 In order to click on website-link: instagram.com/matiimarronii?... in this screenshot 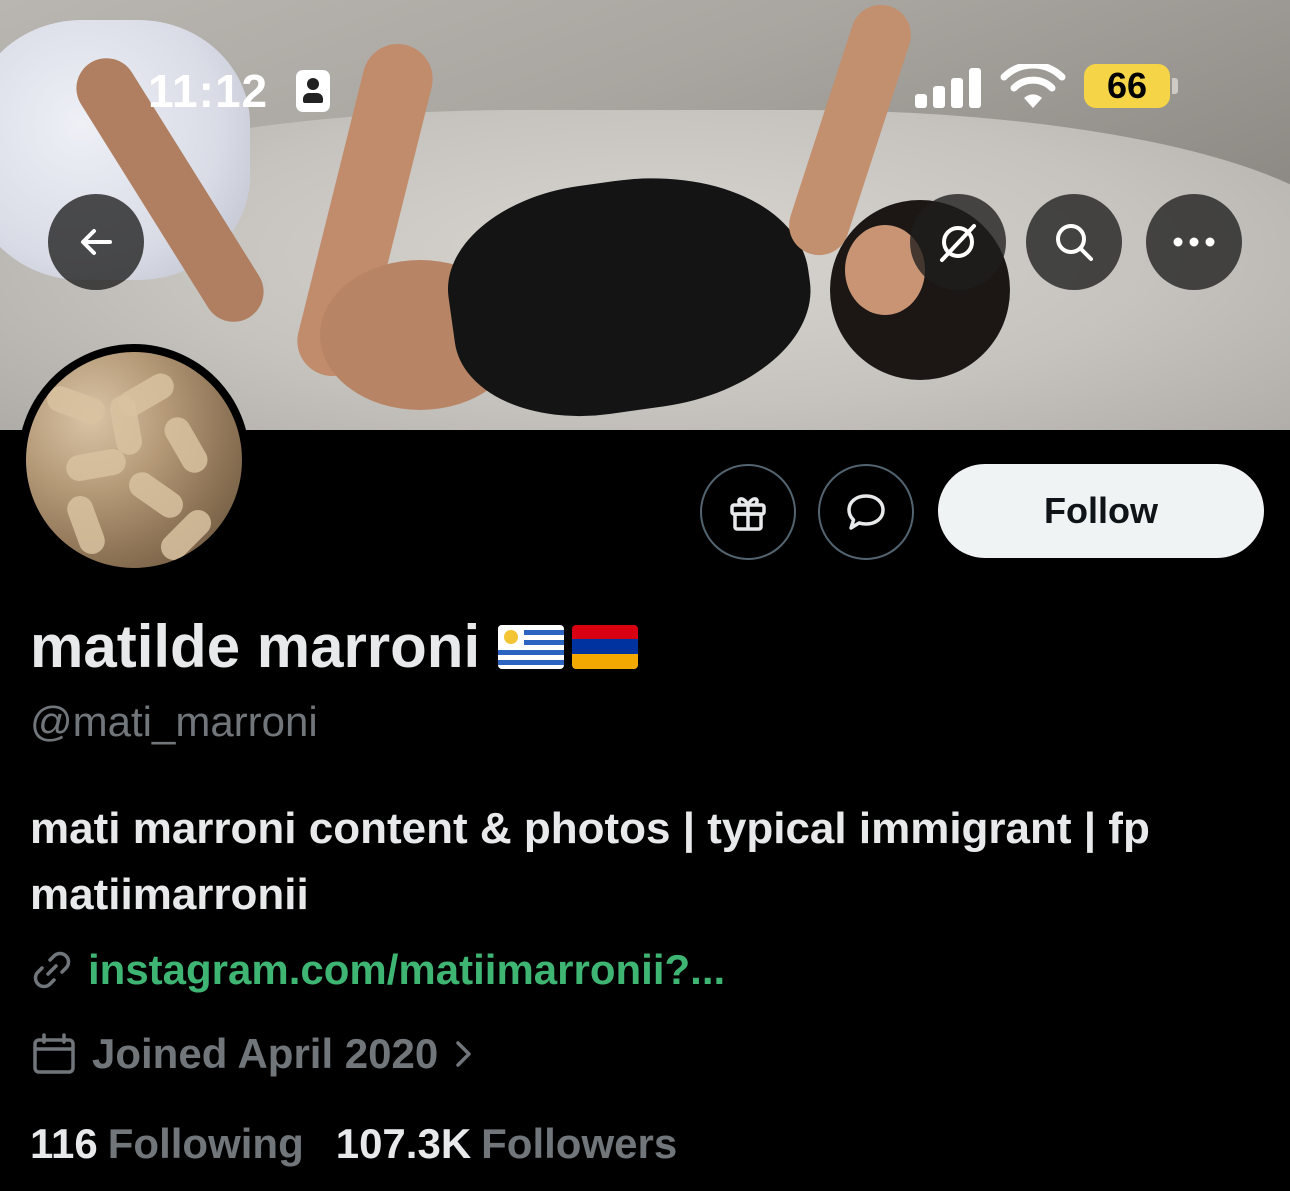, I will do `click(406, 970)`.